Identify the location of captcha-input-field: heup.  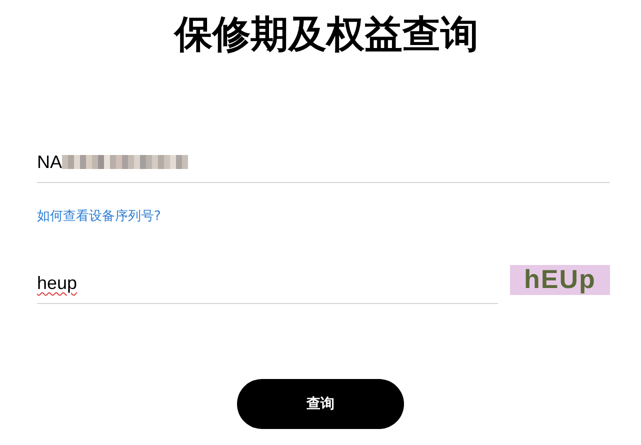
(267, 283).